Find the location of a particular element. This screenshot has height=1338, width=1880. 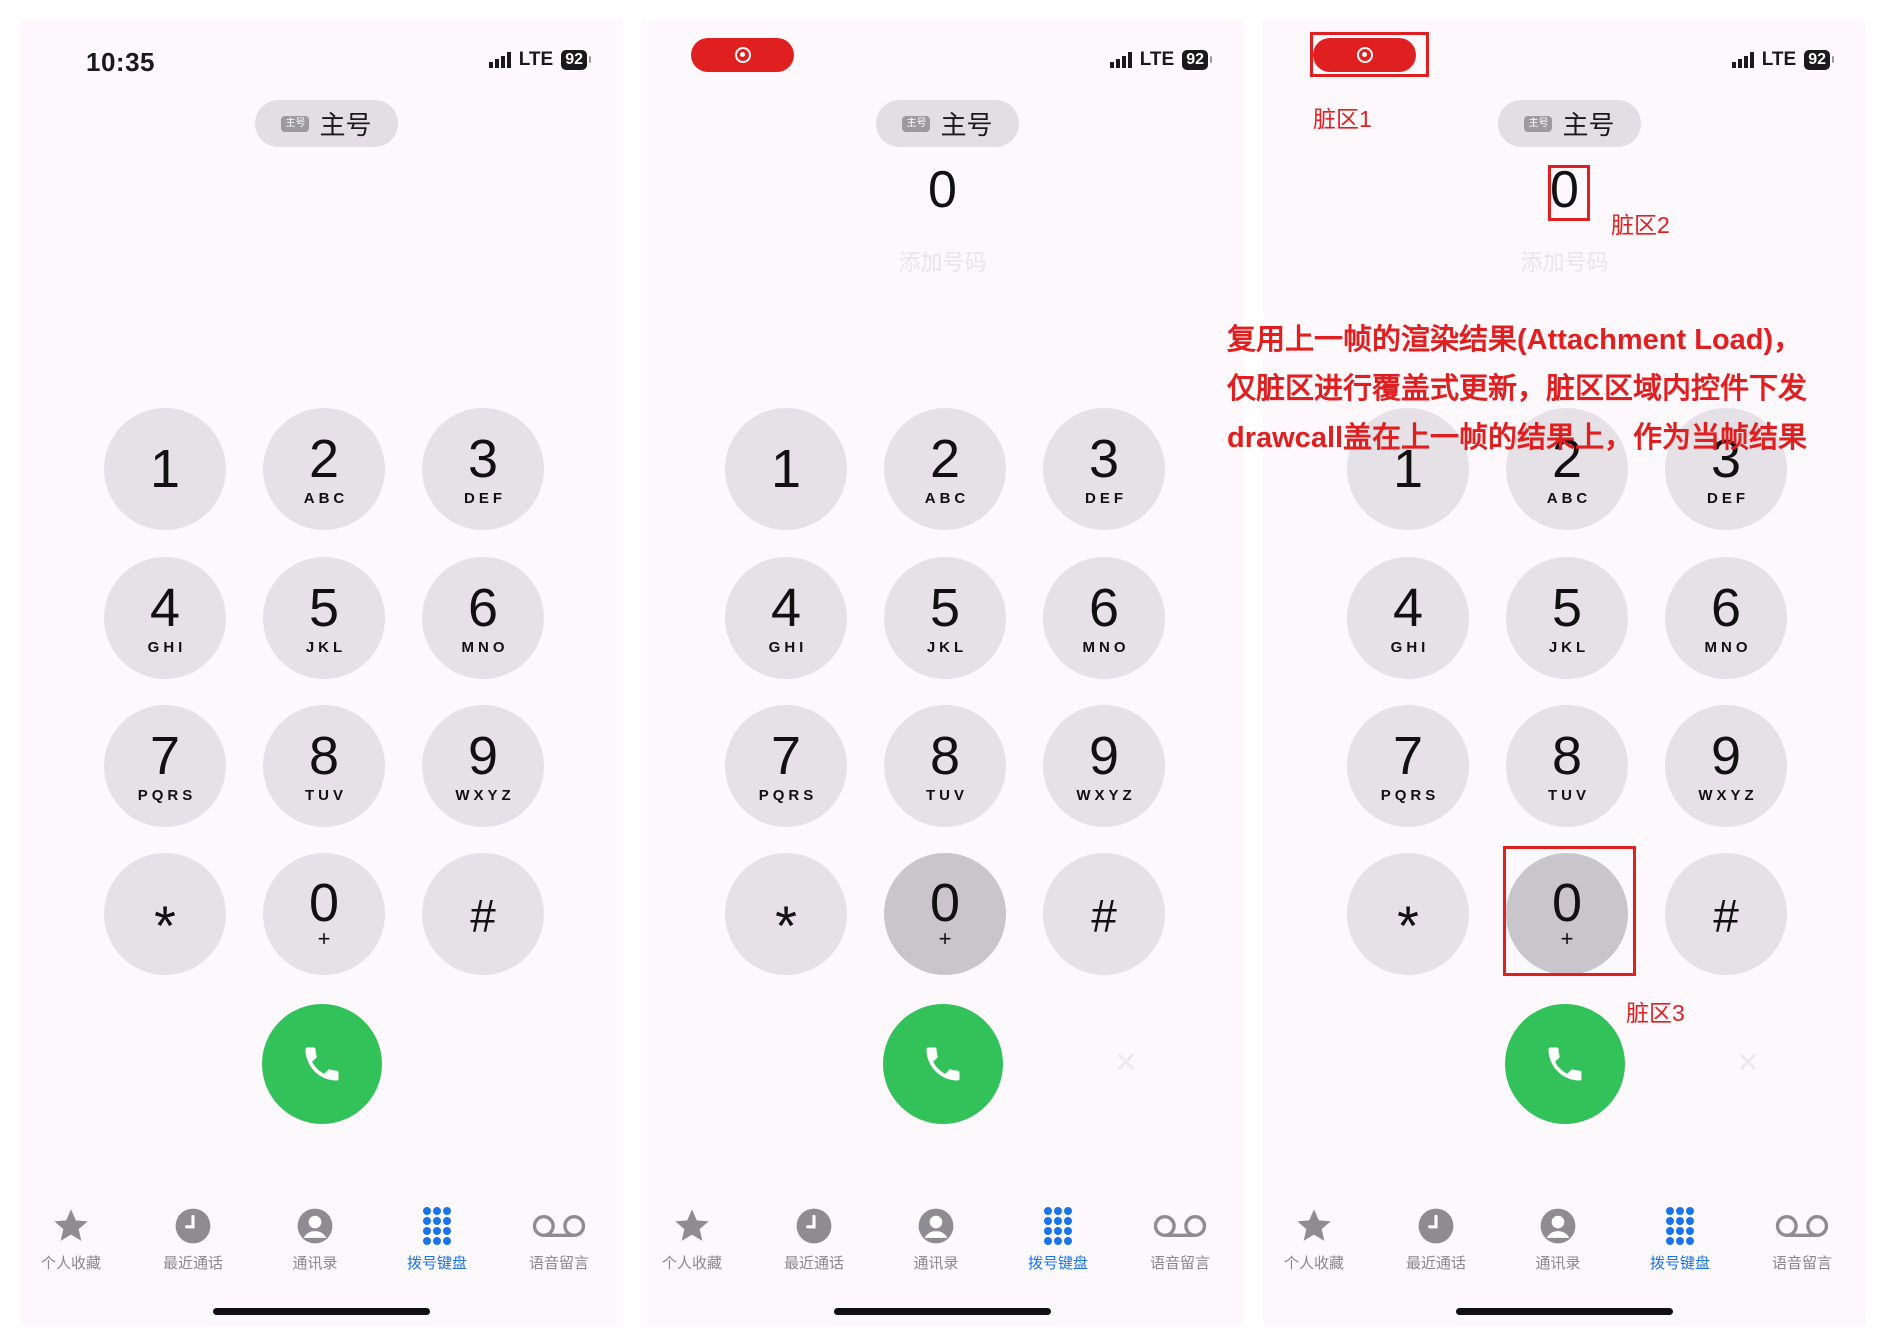

key-digit: 4 is located at coordinates (165, 607).